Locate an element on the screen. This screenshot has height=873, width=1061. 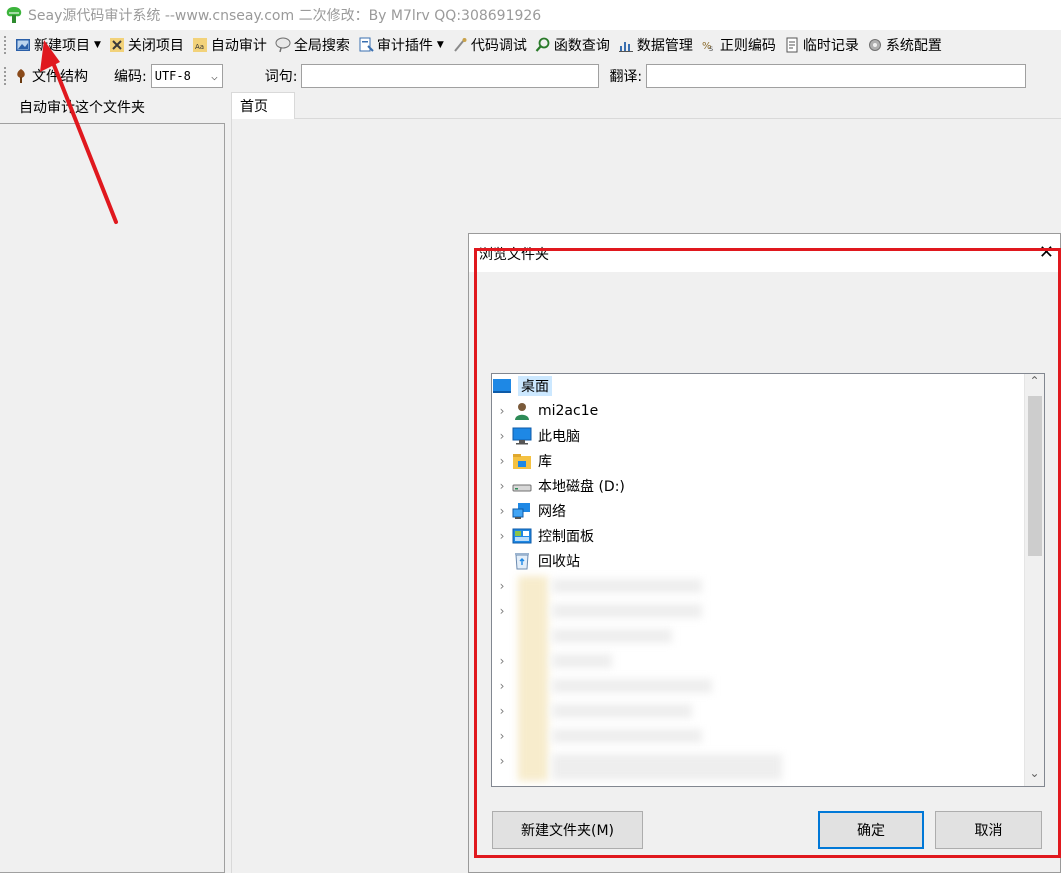
temp-record-button: 临时记录 is located at coordinates (821, 45).